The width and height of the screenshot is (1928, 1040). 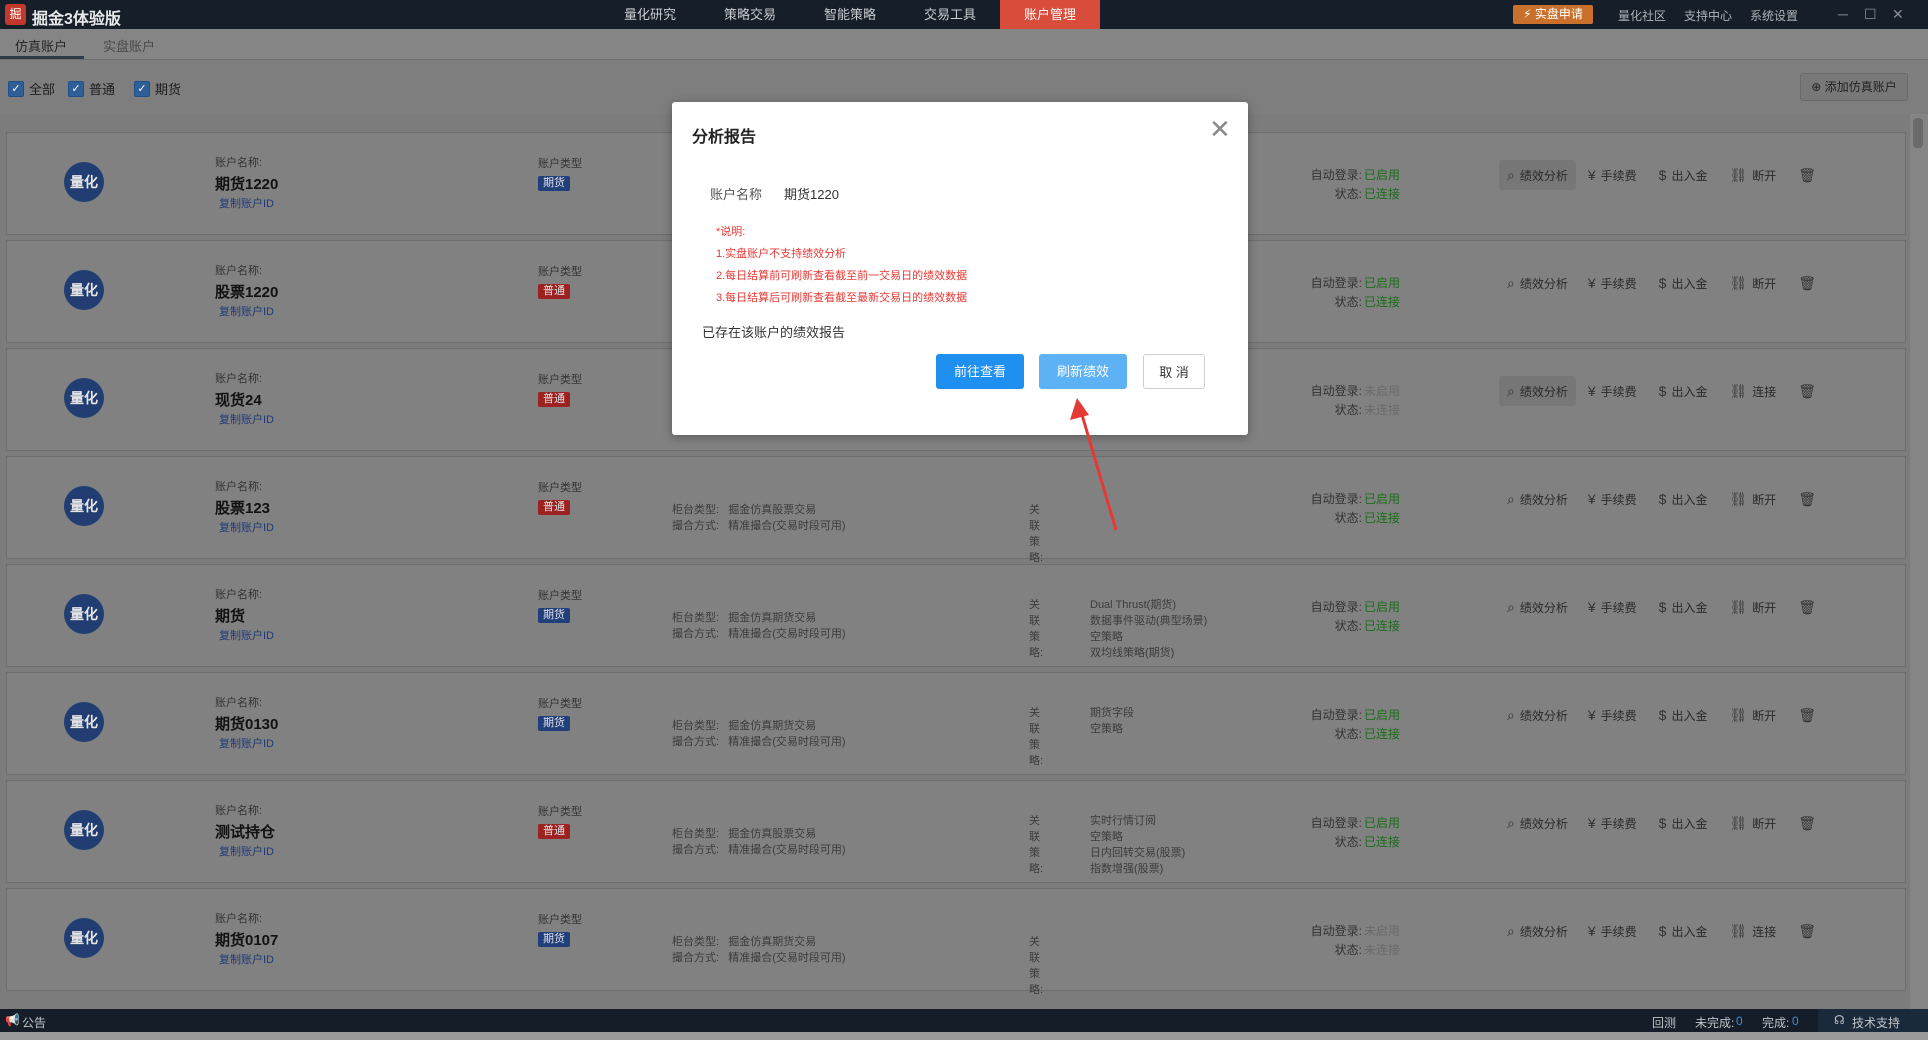 I want to click on login-labels: 自动登录: 状态:, so click(x=1328, y=293).